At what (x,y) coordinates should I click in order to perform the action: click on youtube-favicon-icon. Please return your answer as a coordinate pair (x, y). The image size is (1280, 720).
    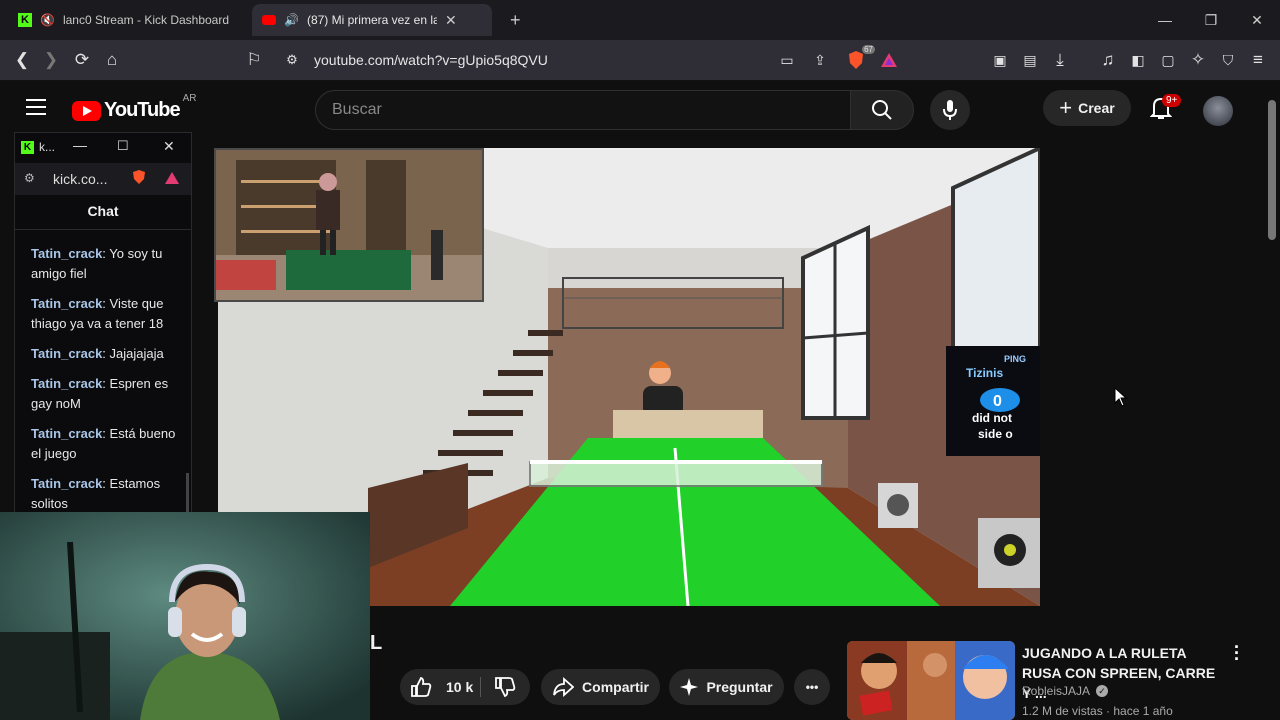
    Looking at the image, I should click on (269, 20).